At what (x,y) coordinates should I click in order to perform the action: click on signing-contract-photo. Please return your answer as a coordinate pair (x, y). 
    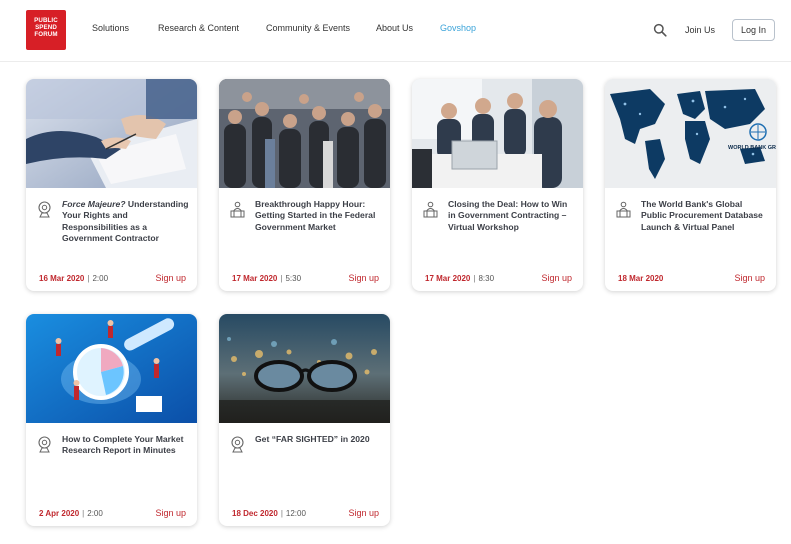
    Looking at the image, I should click on (111, 133).